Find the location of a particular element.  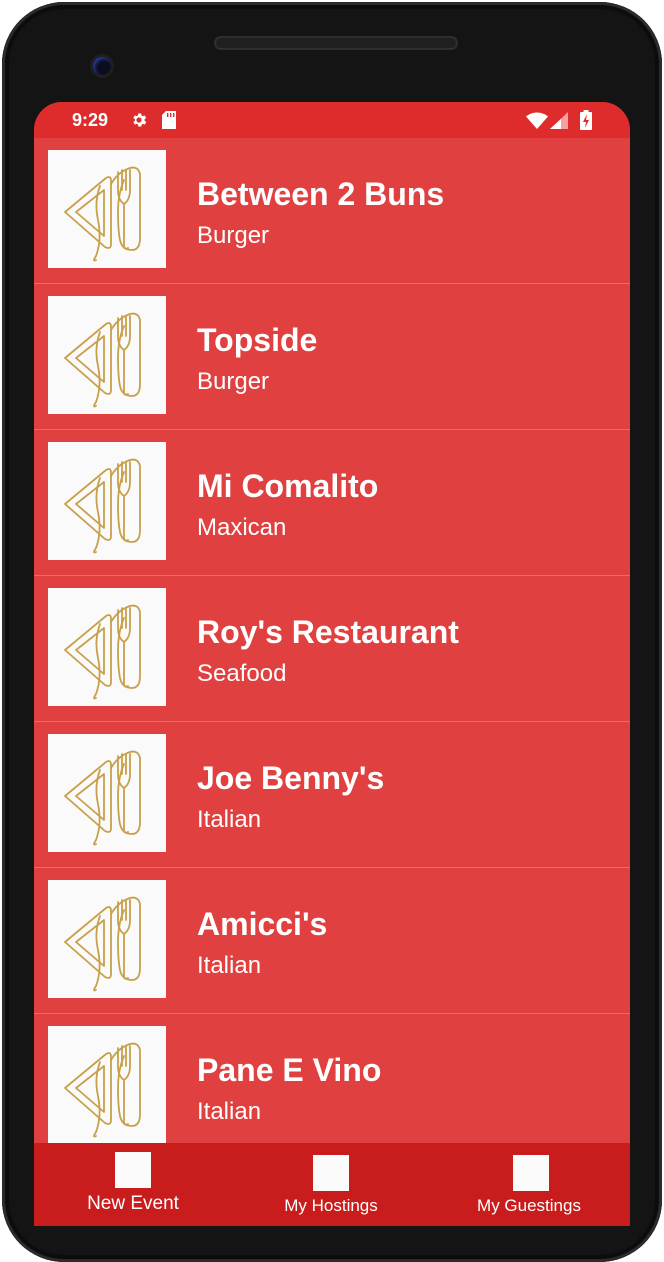

my-hostings-icon is located at coordinates (331, 1173).